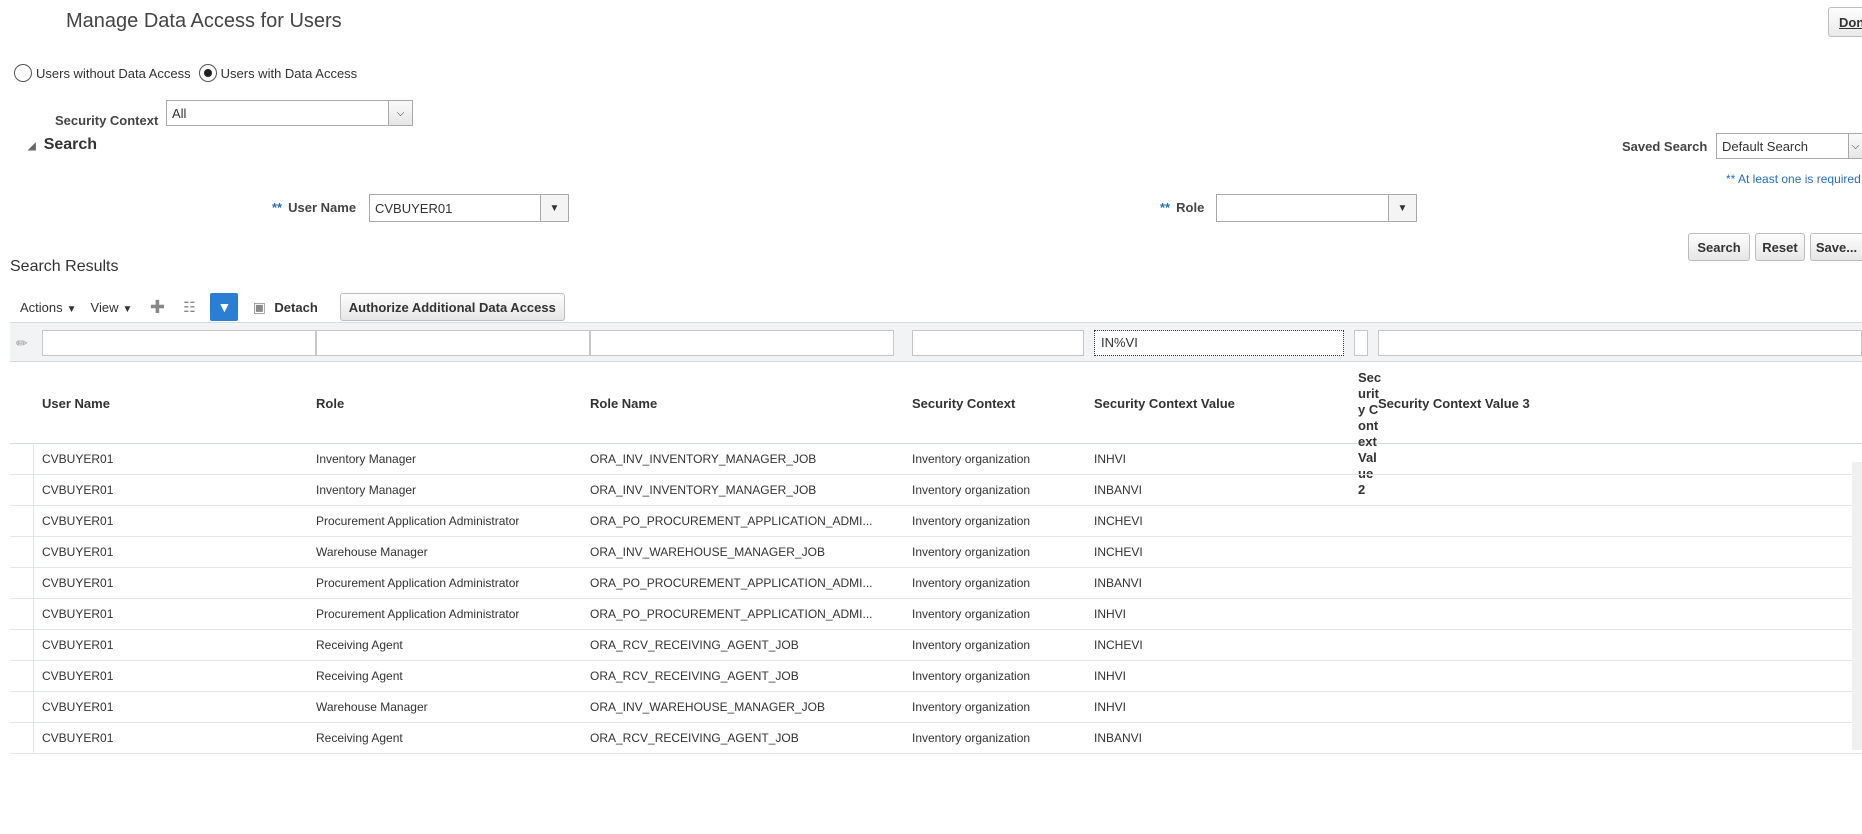  What do you see at coordinates (104, 307) in the screenshot?
I see `view-menu-label: View` at bounding box center [104, 307].